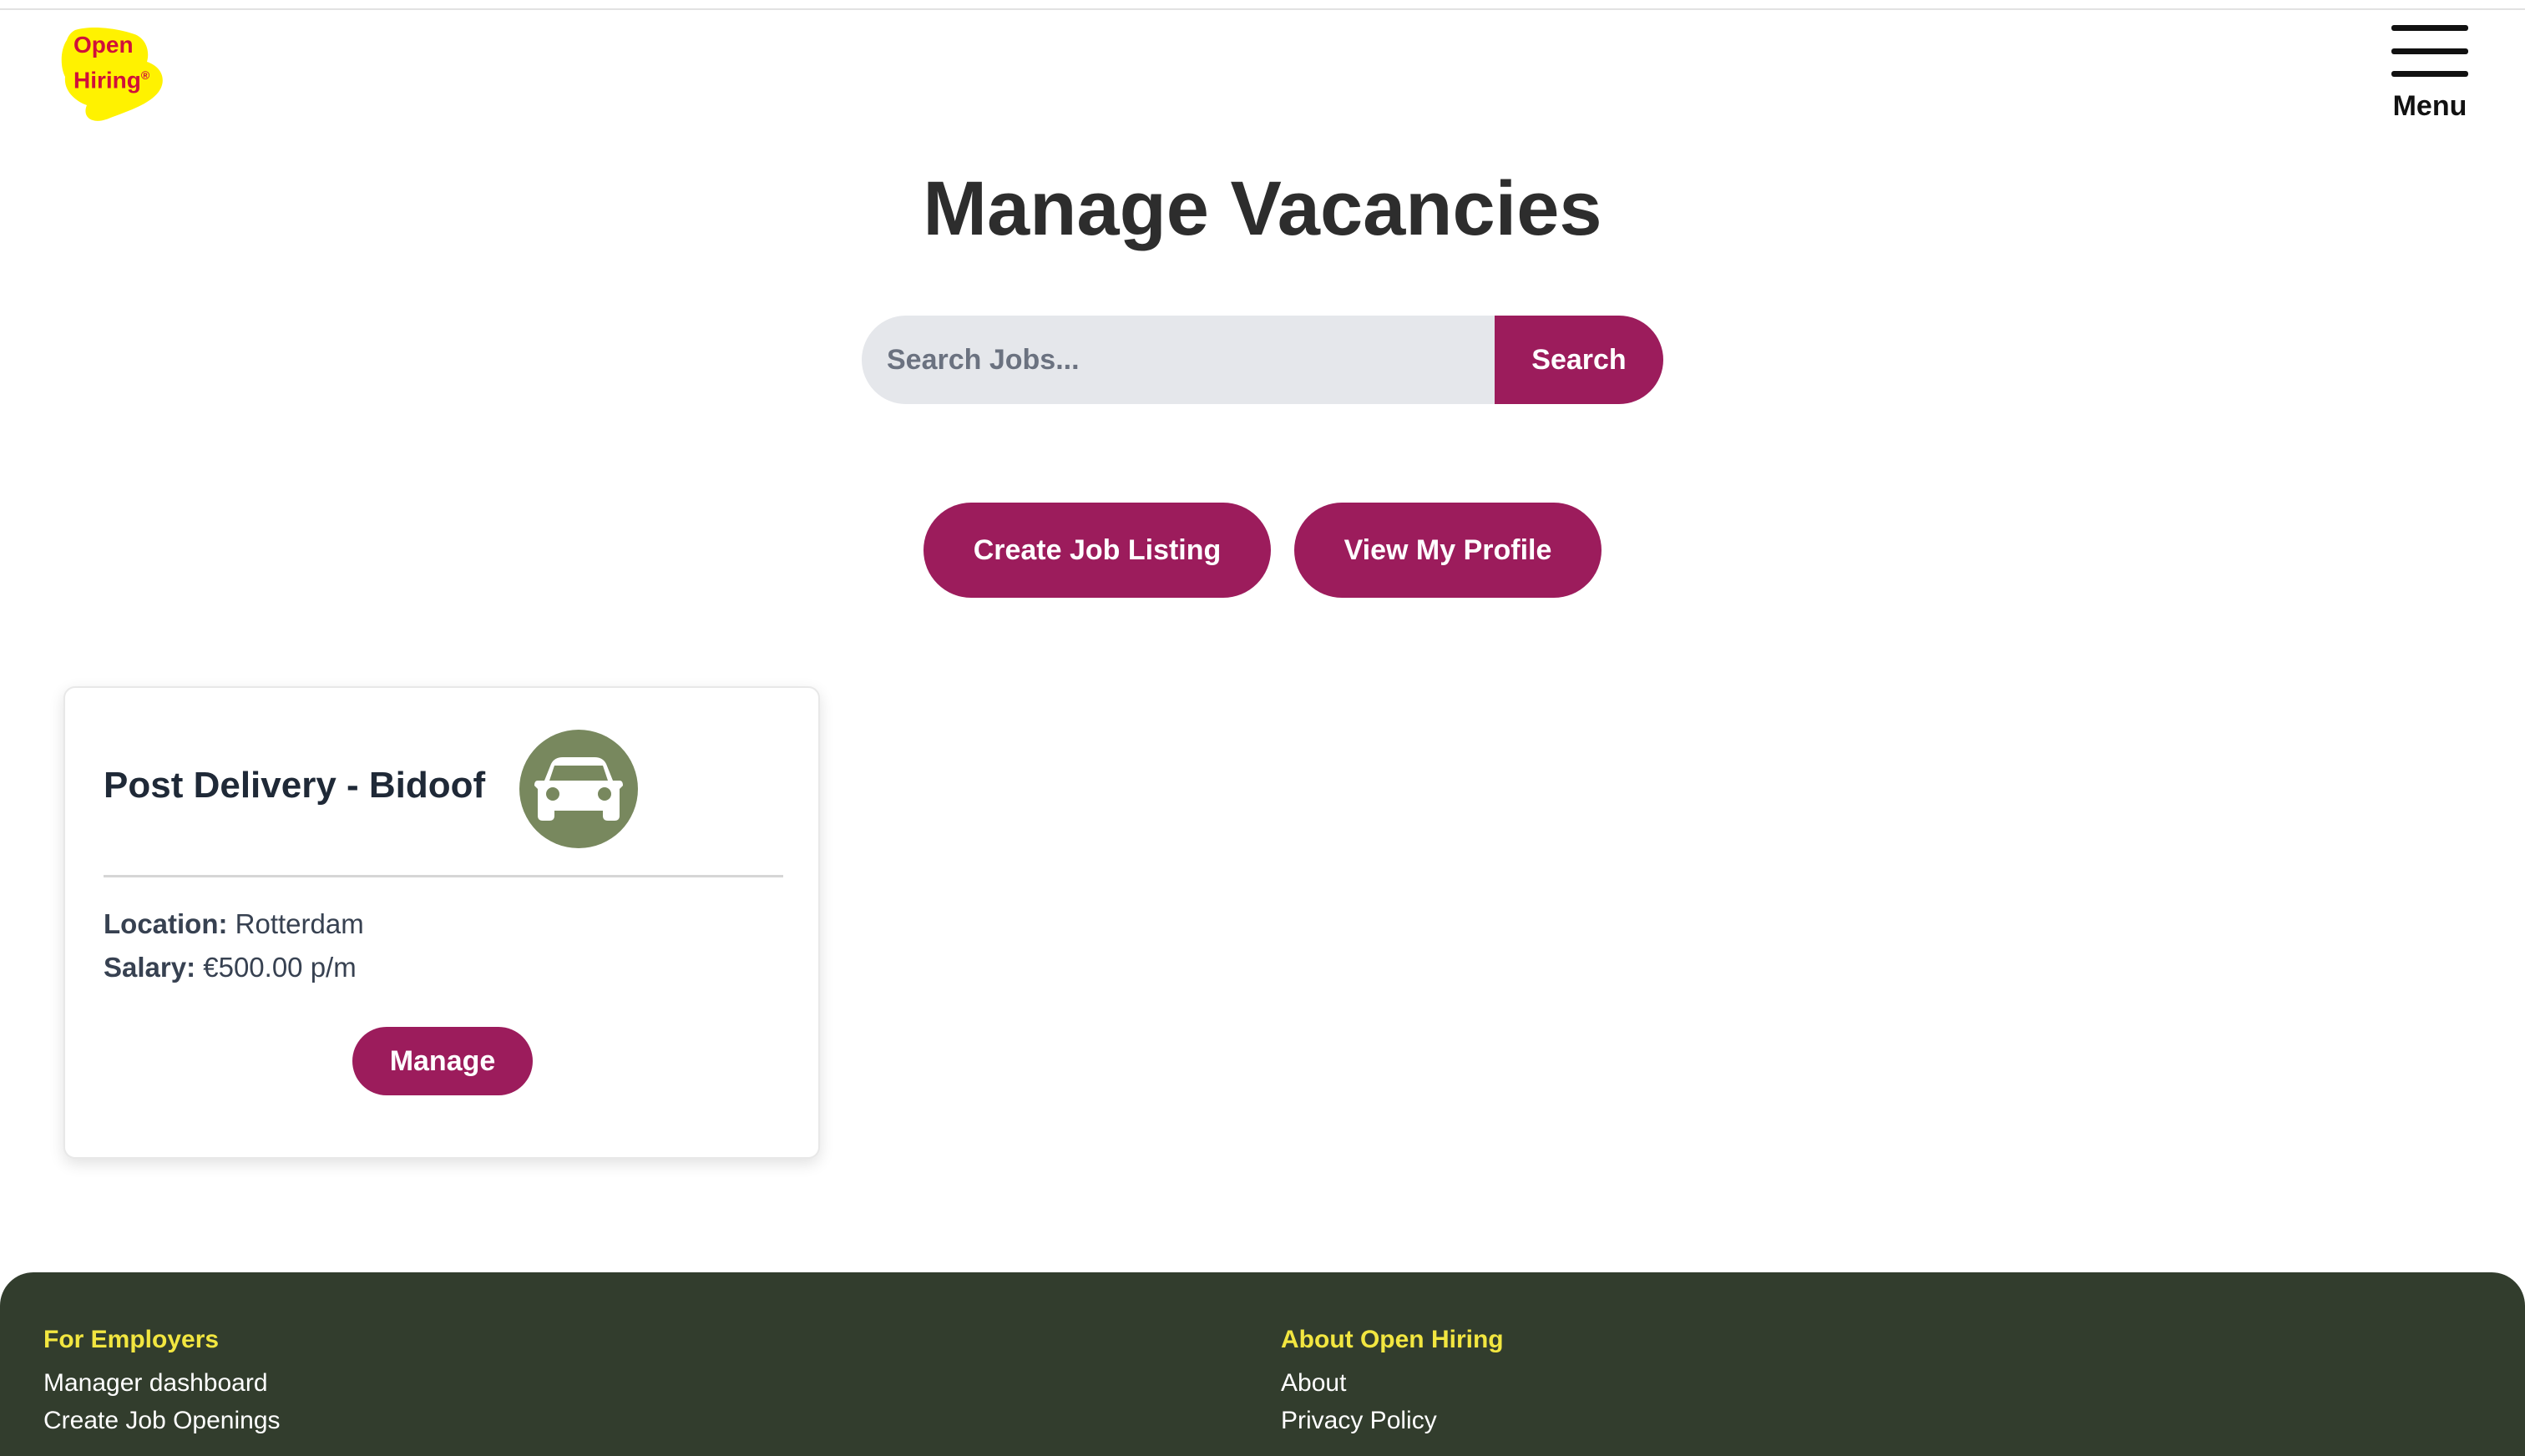 The width and height of the screenshot is (2525, 1456). Describe the element at coordinates (166, 923) in the screenshot. I see `location-label: Location:` at that location.